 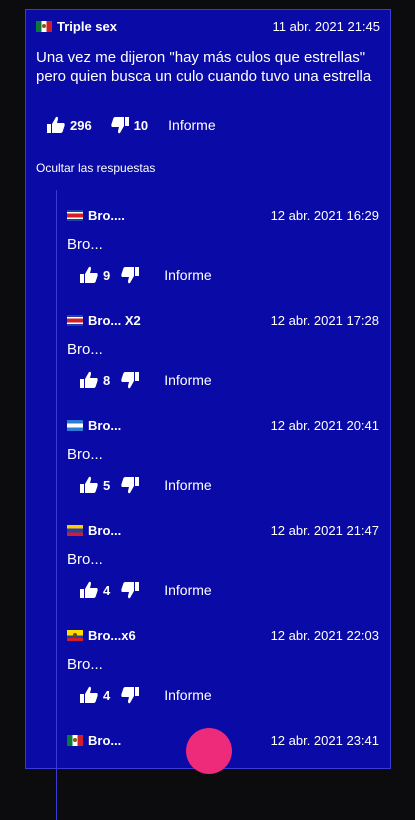 I want to click on reply-date: 12 abr. 2021 17:28, so click(x=324, y=320).